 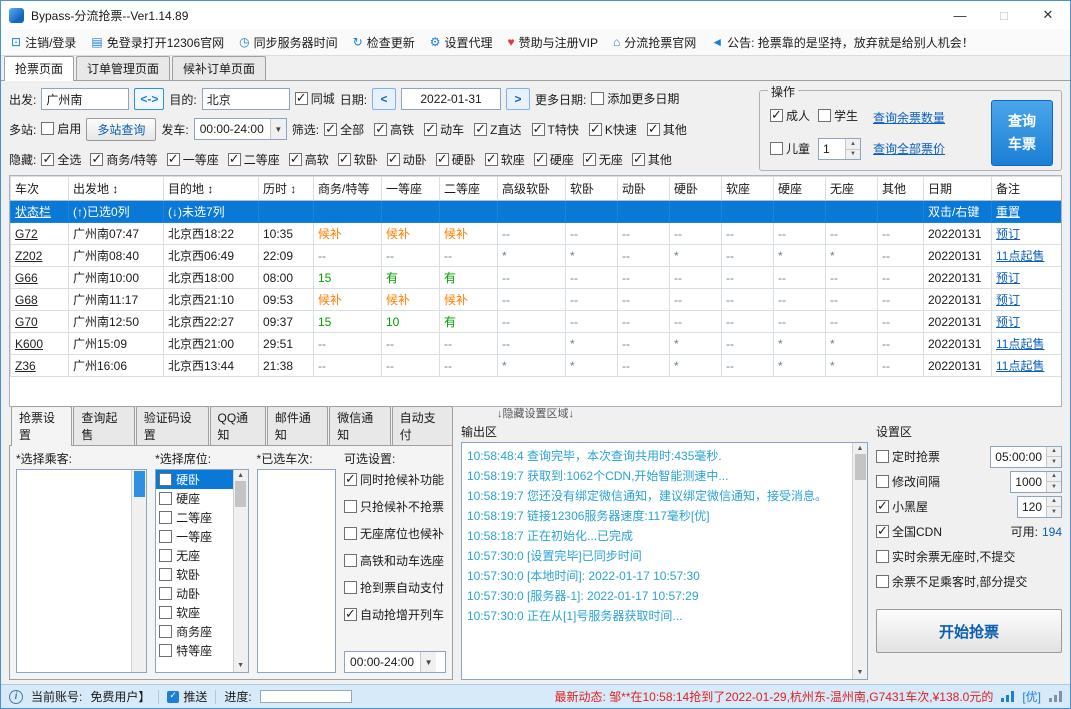 I want to click on hide-column-checkbox: 硬座, so click(x=553, y=159).